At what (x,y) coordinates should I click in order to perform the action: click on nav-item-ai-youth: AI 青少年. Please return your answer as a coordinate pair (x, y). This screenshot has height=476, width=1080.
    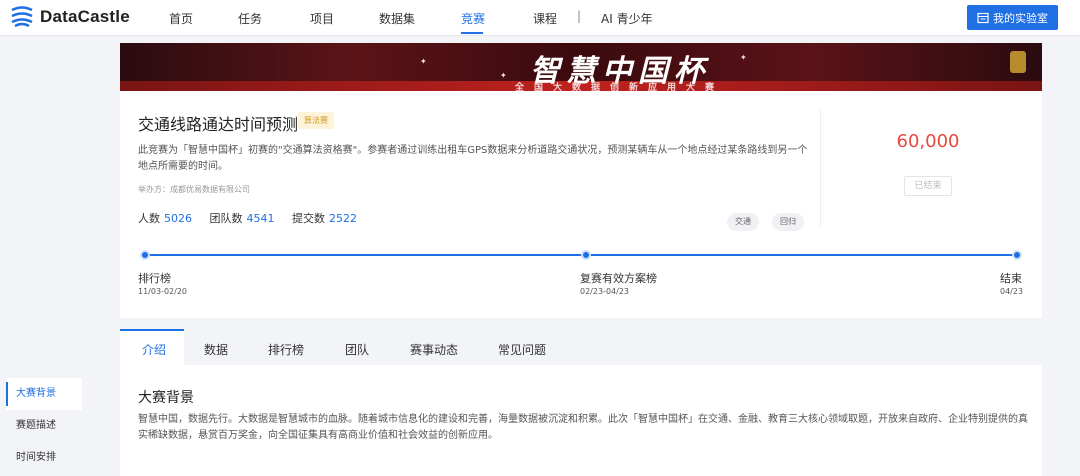
    Looking at the image, I should click on (627, 18).